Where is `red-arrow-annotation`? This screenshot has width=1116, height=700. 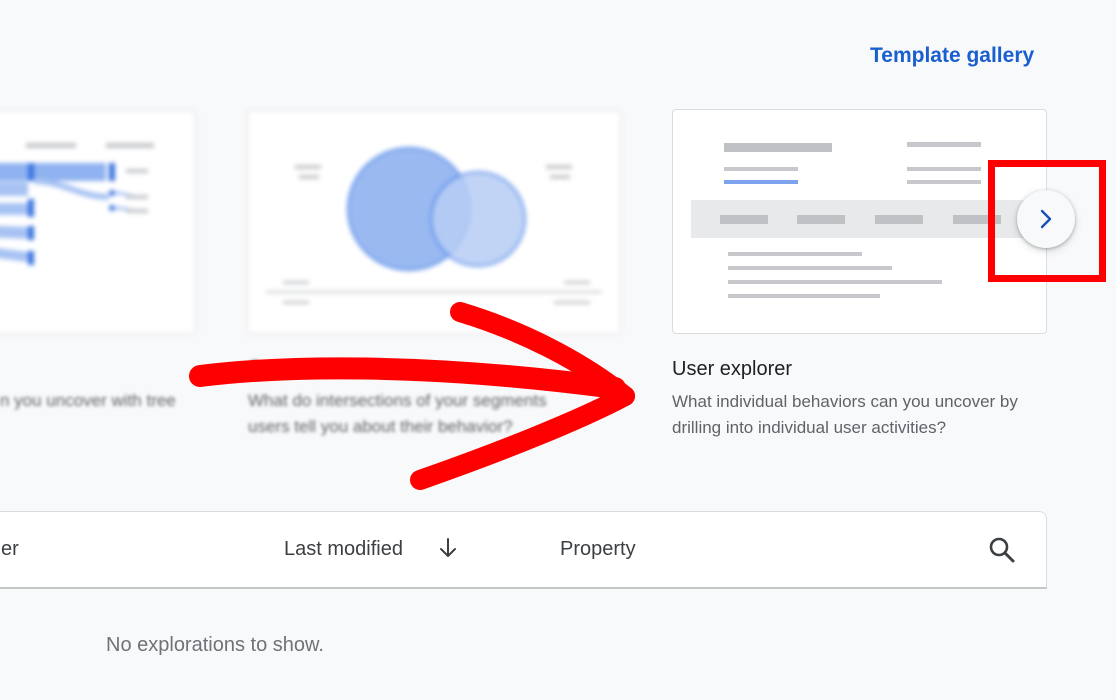
red-arrow-annotation is located at coordinates (412, 396).